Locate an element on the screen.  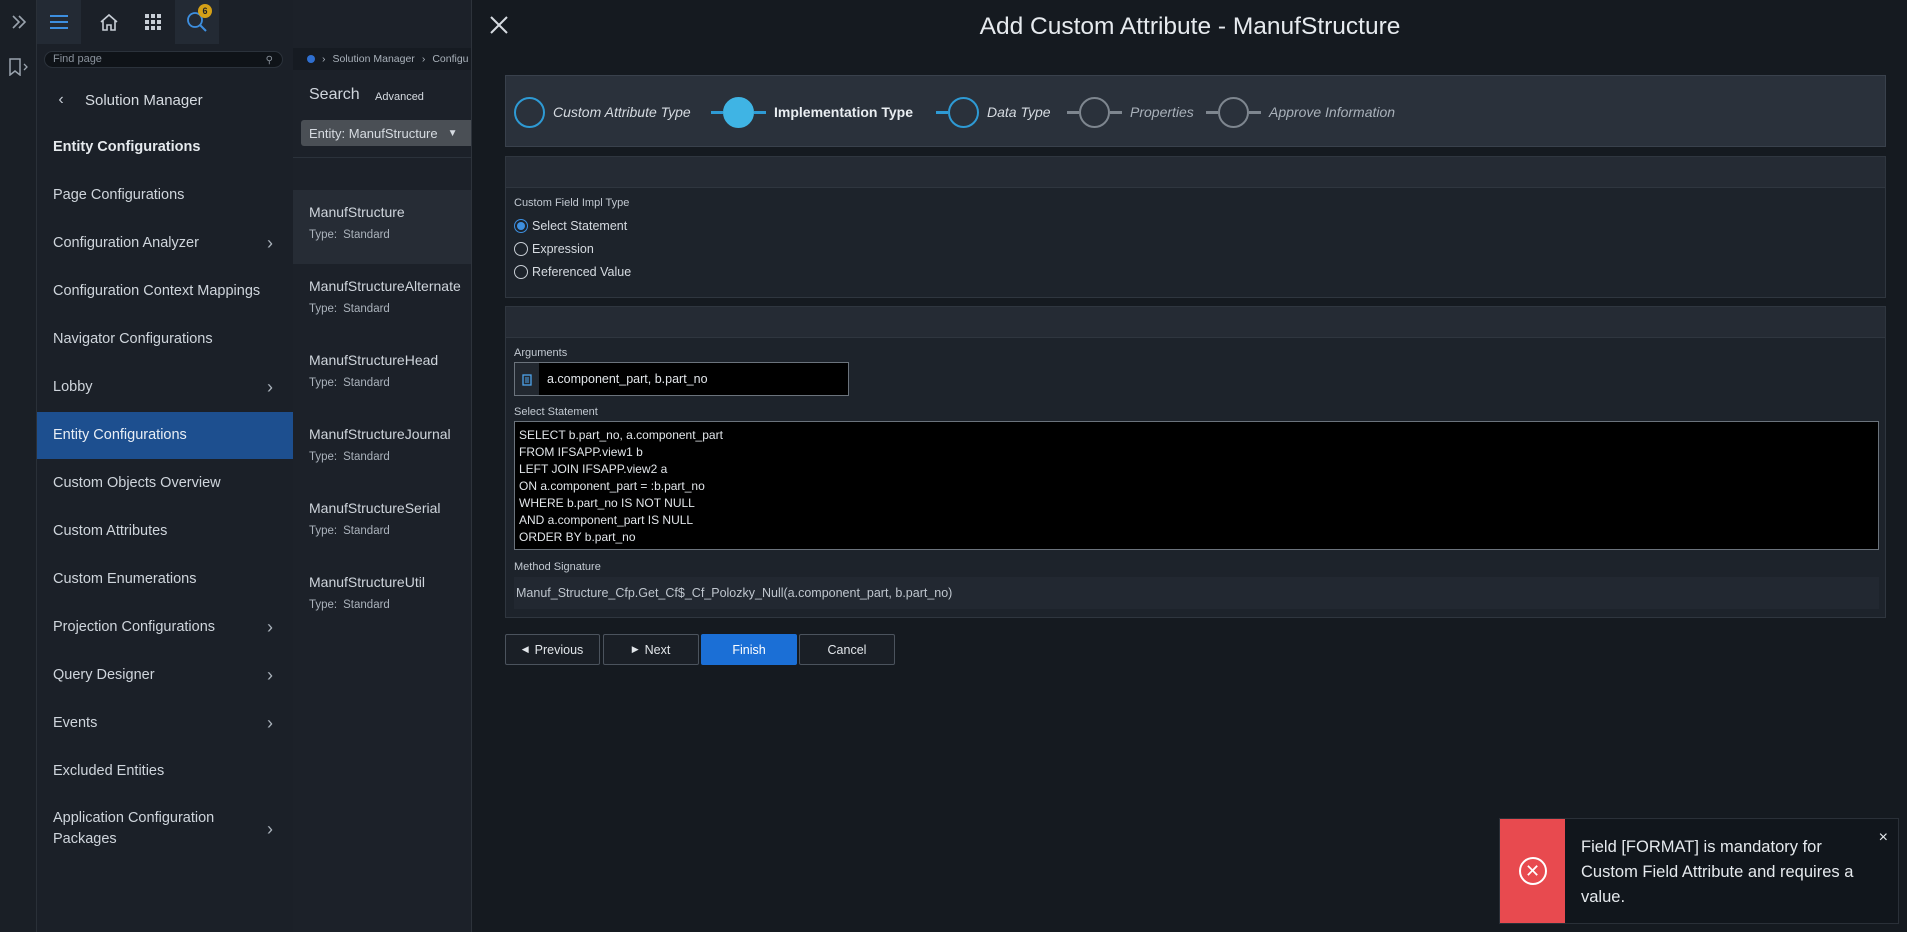
cancel-button: Cancel is located at coordinates (847, 649).